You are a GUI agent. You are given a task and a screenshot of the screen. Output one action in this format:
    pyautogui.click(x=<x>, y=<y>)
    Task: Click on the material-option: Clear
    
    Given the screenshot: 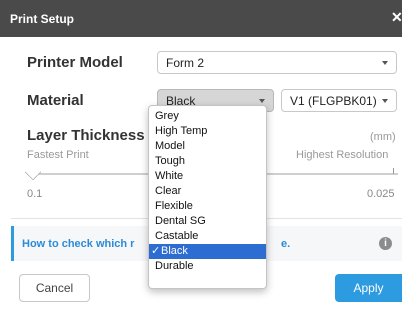 What is the action you would take?
    pyautogui.click(x=207, y=191)
    